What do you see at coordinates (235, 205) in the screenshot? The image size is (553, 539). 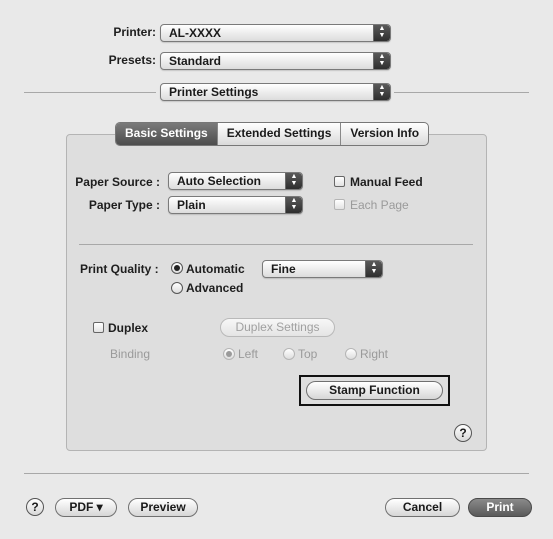 I see `paper-type-popup: Plain ▲ ▼` at bounding box center [235, 205].